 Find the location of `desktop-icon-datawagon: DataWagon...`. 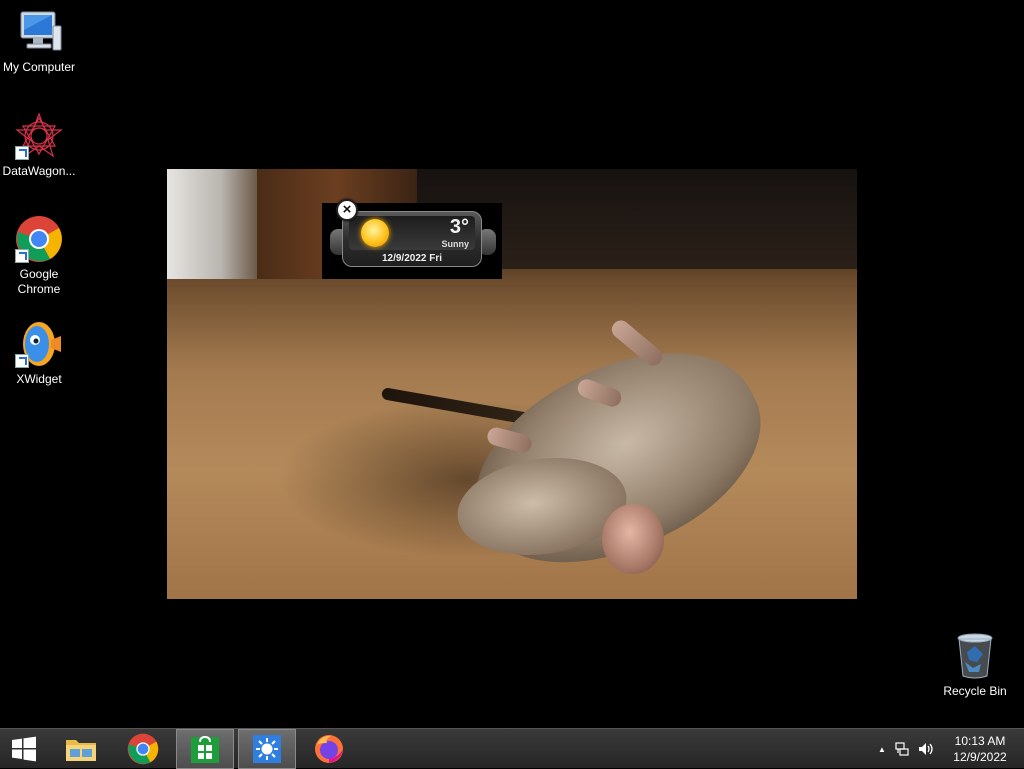

desktop-icon-datawagon: DataWagon... is located at coordinates (39, 145).